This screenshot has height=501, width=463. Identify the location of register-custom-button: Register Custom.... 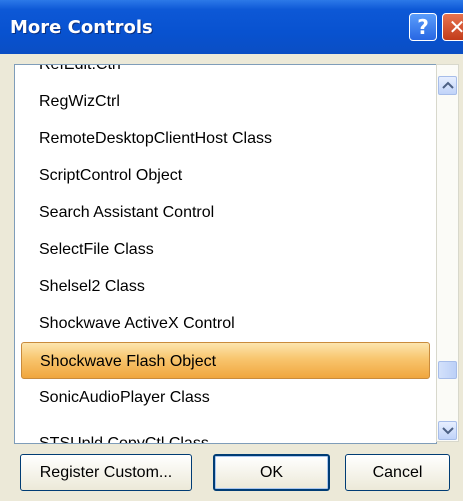
(106, 472).